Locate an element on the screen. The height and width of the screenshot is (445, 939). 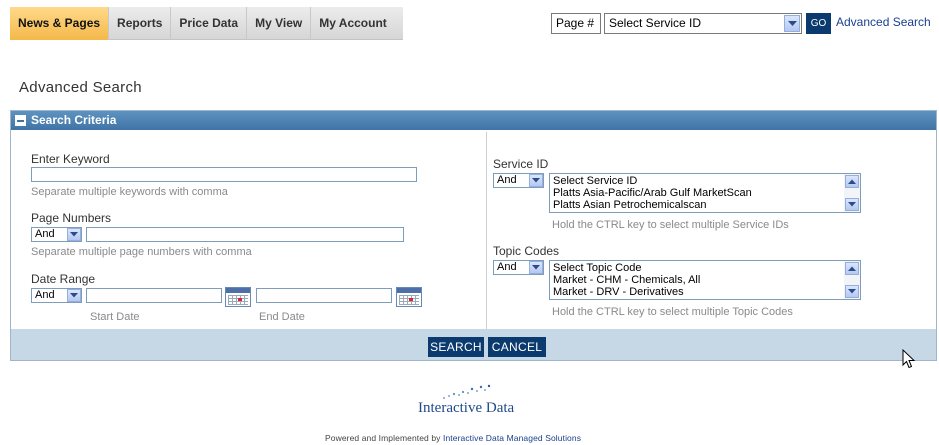
tab-price-data: Price Data is located at coordinates (209, 23).